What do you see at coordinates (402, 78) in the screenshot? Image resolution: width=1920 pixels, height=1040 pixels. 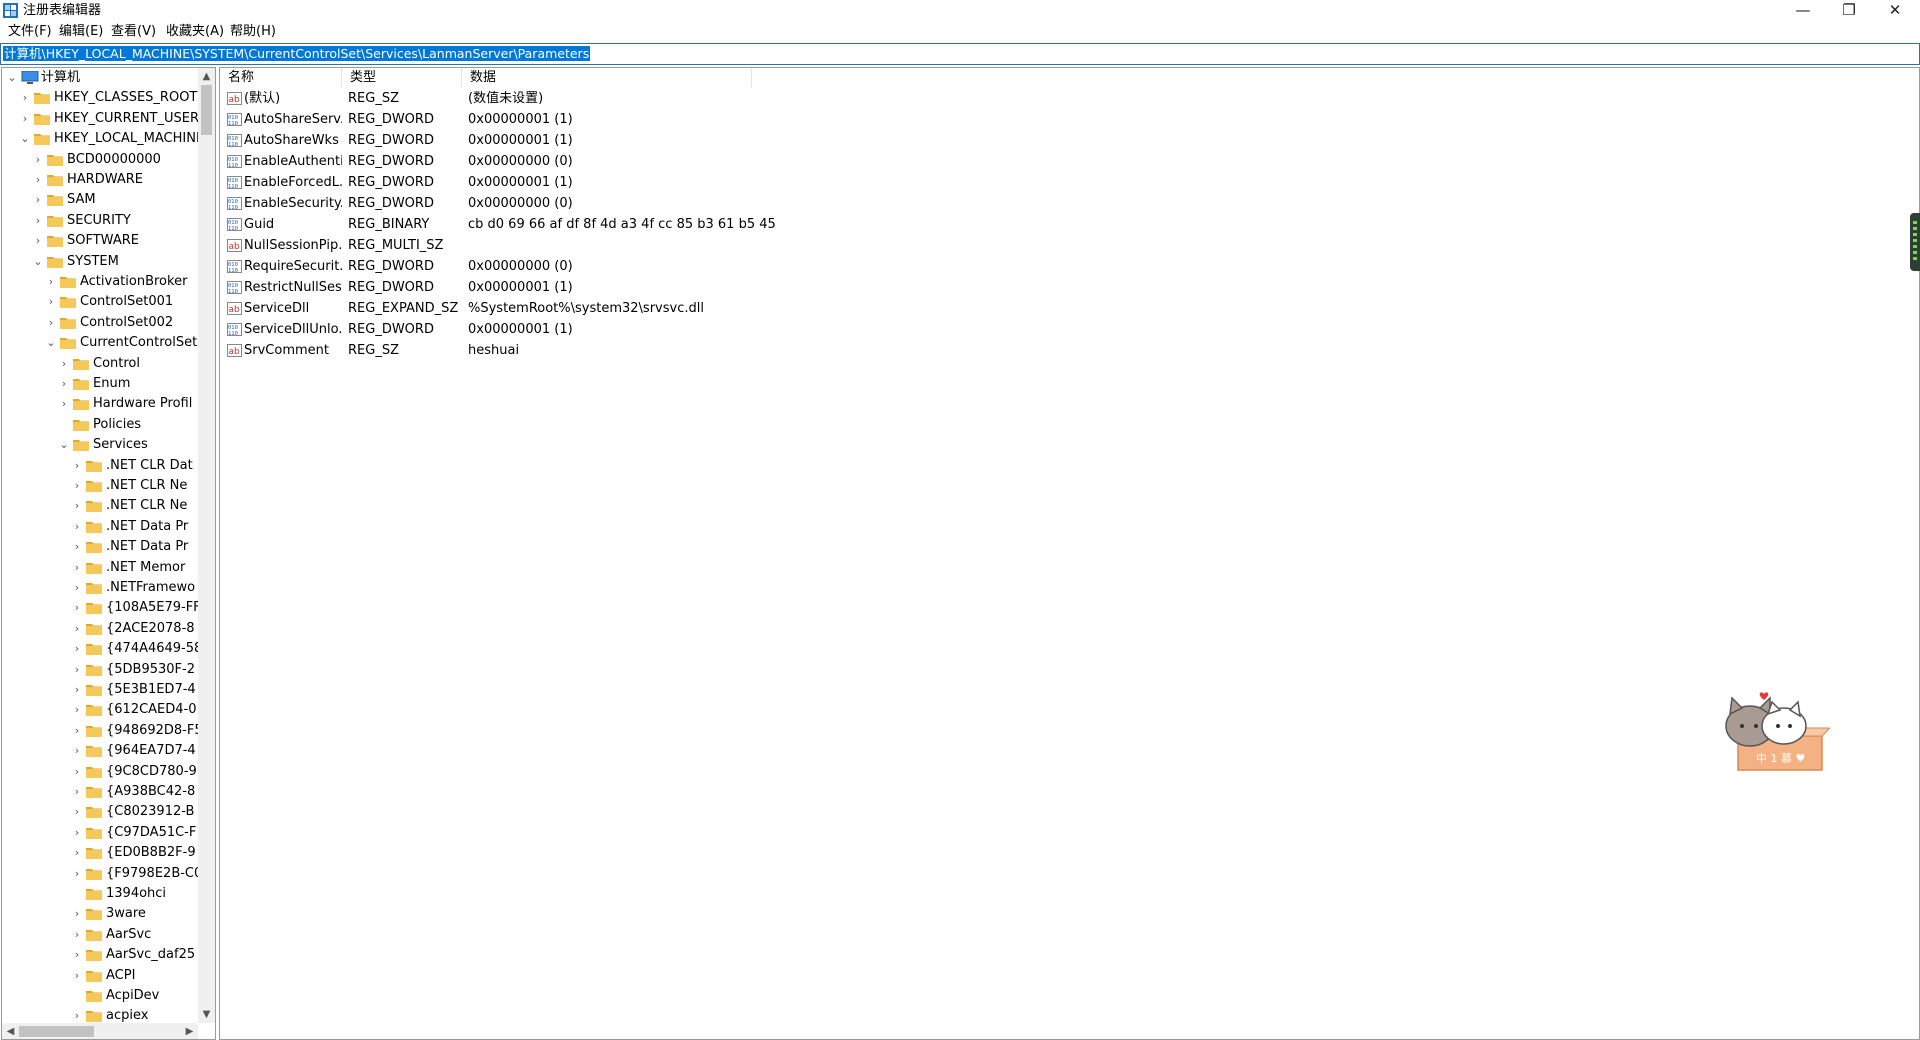 I see `column-header-type: 类型` at bounding box center [402, 78].